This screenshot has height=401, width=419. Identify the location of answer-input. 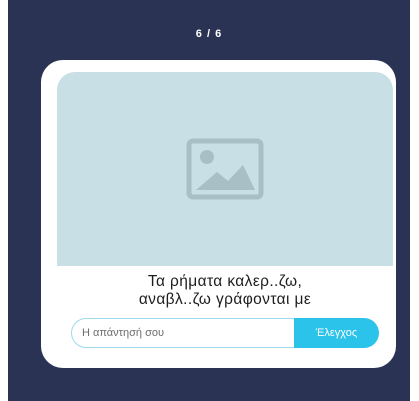
(194, 333).